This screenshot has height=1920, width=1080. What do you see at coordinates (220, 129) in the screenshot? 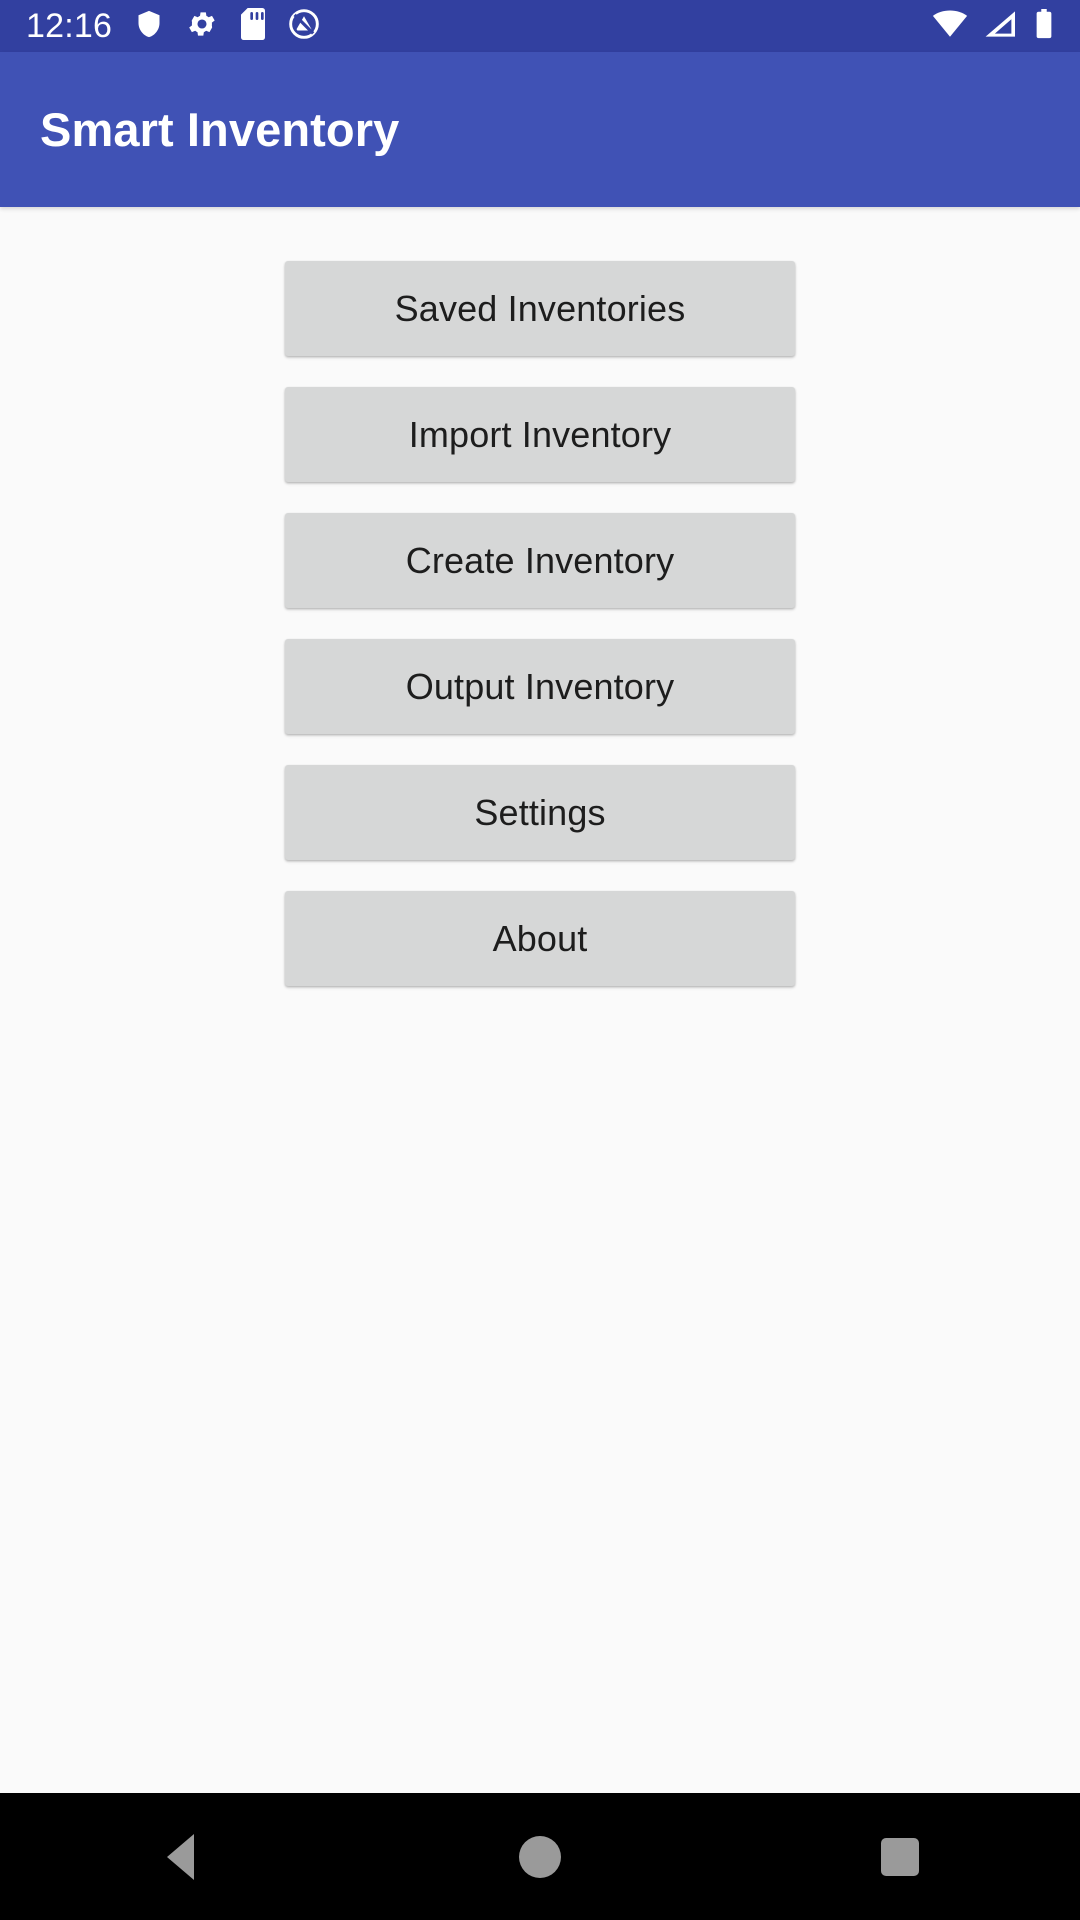
I see `page-title: Smart Inventory` at bounding box center [220, 129].